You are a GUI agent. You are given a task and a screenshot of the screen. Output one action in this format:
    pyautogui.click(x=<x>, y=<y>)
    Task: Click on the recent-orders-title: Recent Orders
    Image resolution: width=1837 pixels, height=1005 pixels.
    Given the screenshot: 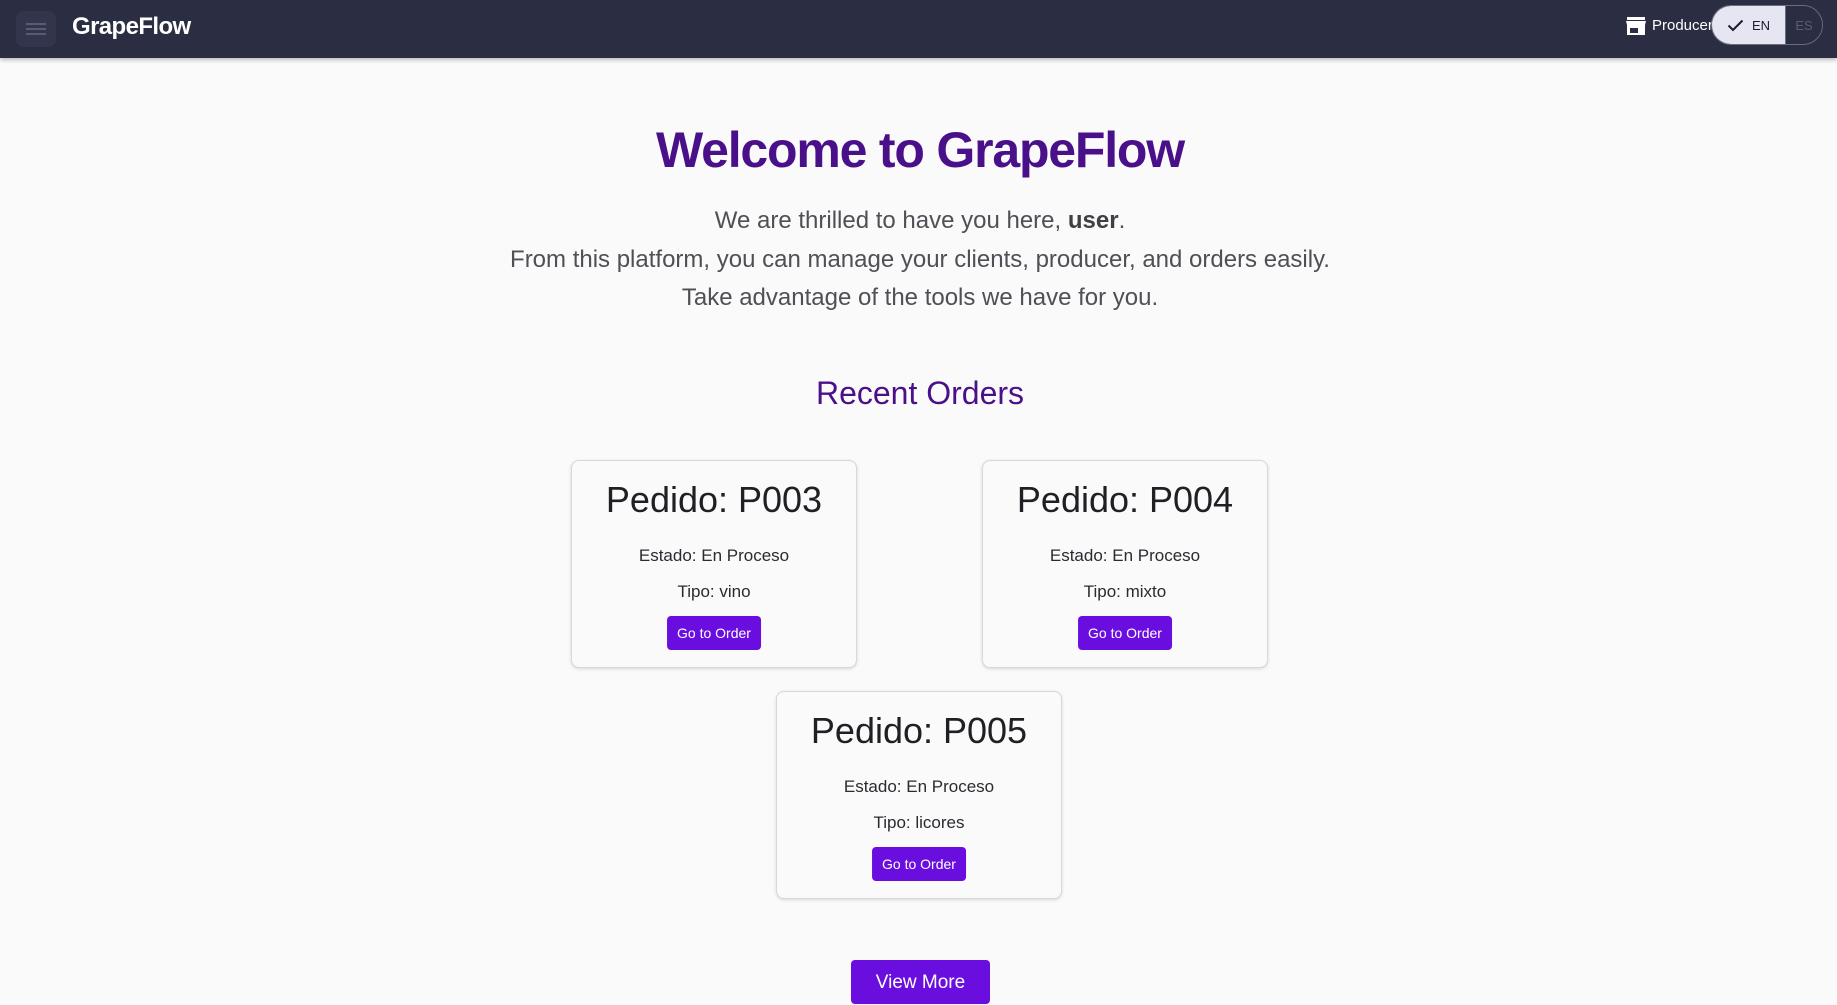 What is the action you would take?
    pyautogui.click(x=920, y=393)
    